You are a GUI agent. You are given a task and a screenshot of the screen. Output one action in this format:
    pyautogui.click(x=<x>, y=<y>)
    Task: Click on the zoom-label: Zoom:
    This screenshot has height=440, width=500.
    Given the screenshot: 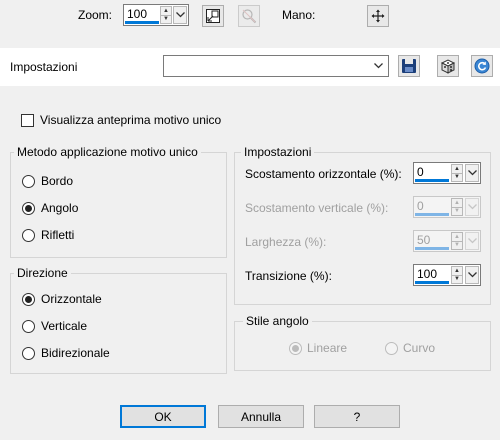 What is the action you would take?
    pyautogui.click(x=95, y=15)
    